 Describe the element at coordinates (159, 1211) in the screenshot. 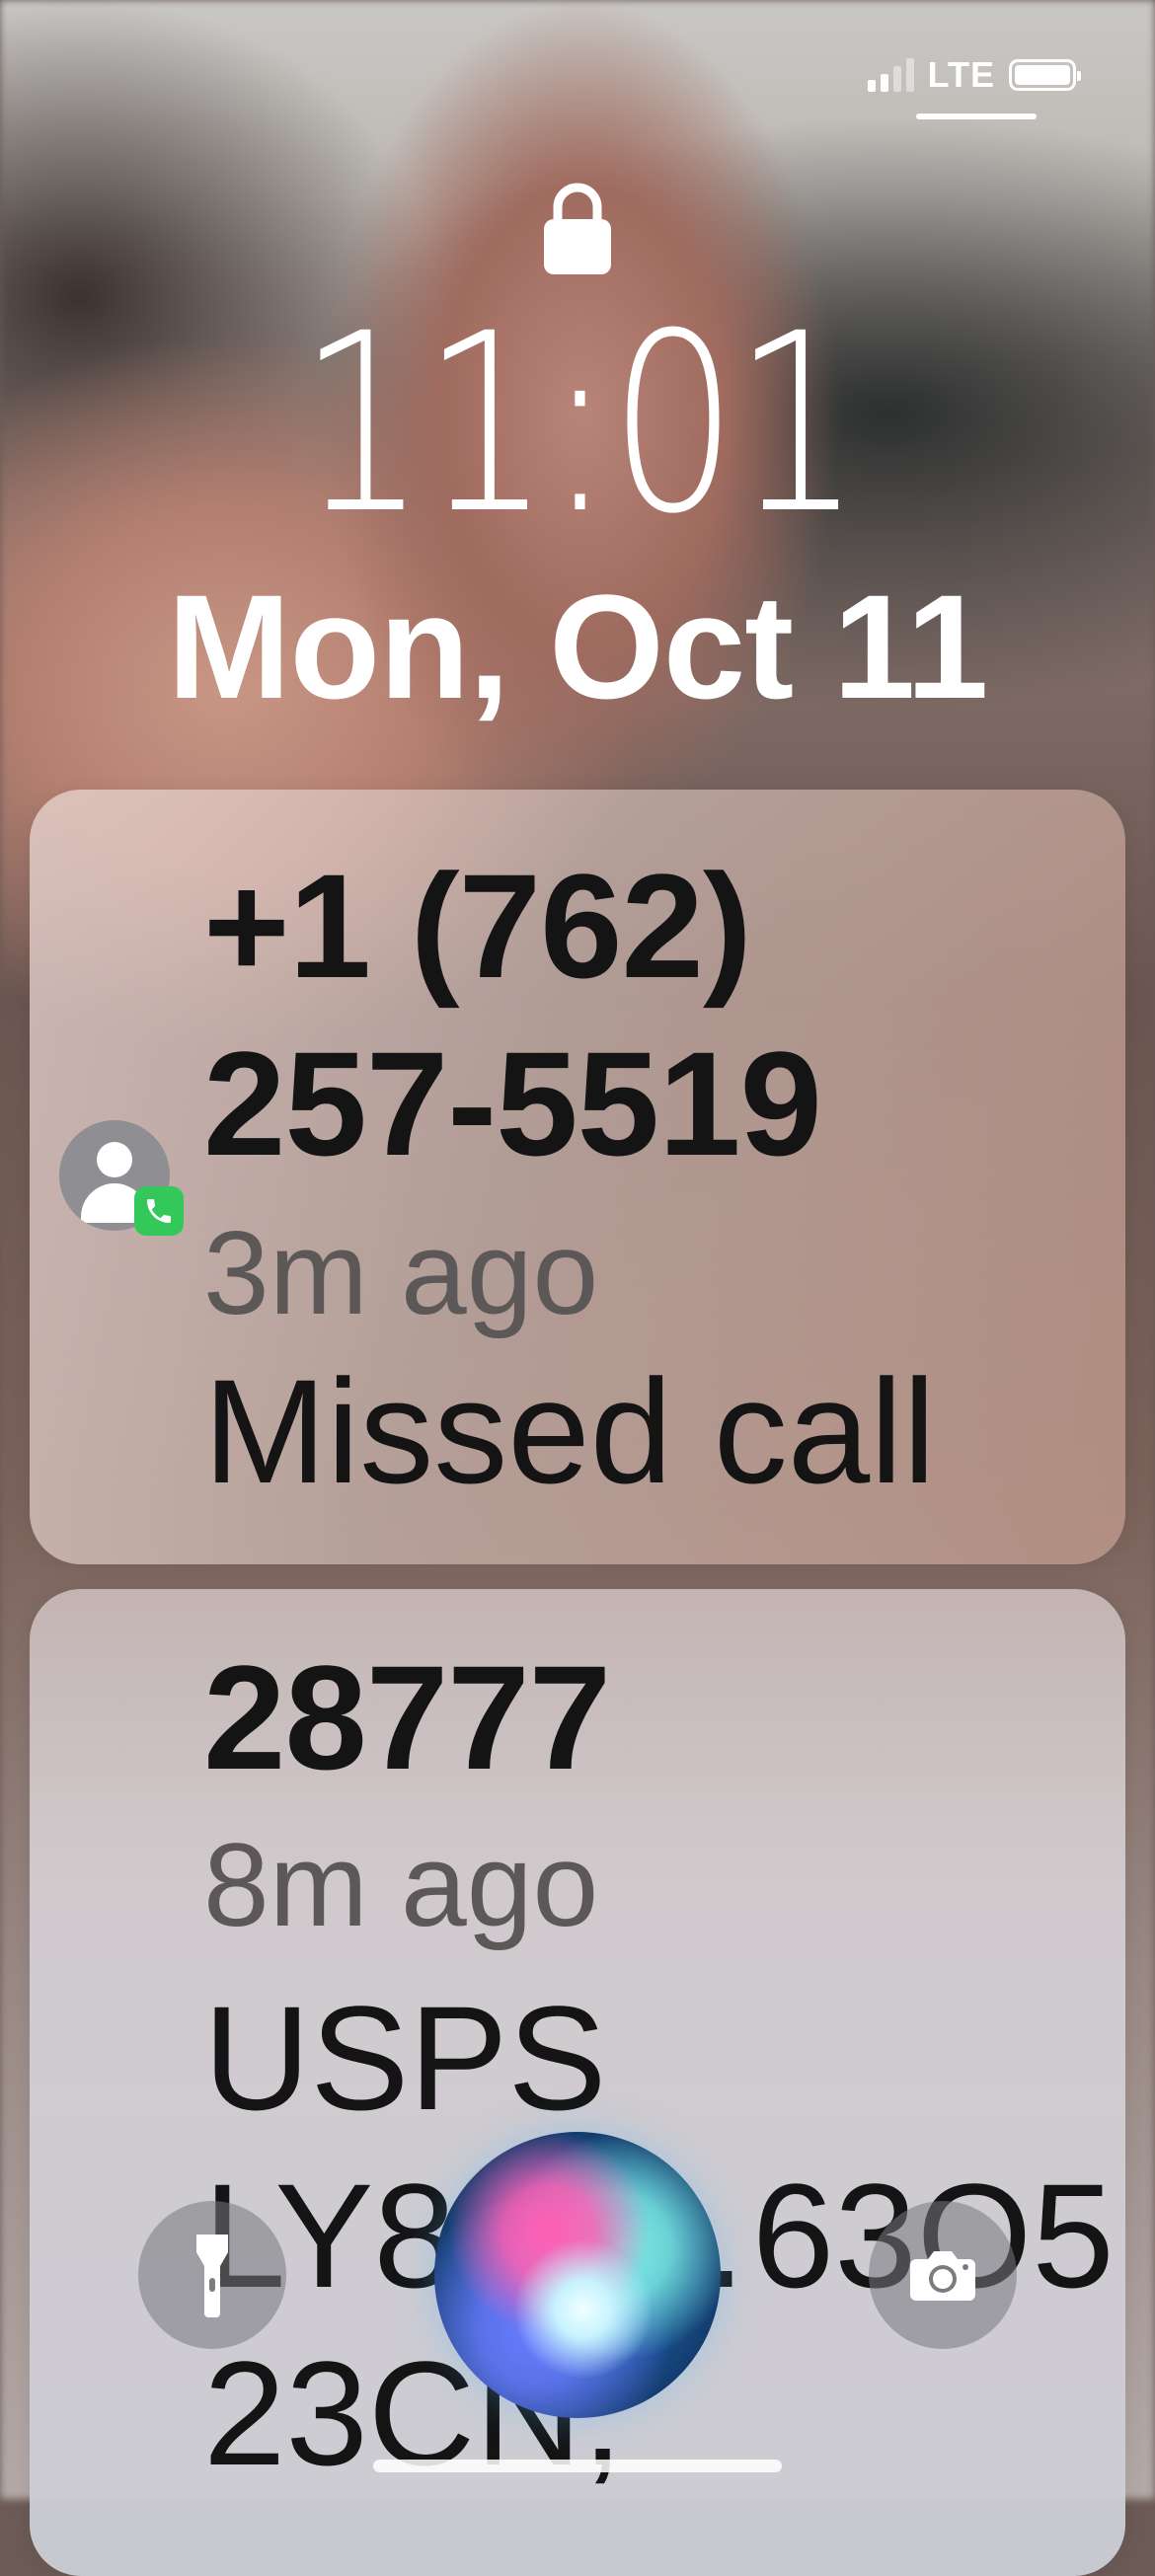

I see `phone-icon` at that location.